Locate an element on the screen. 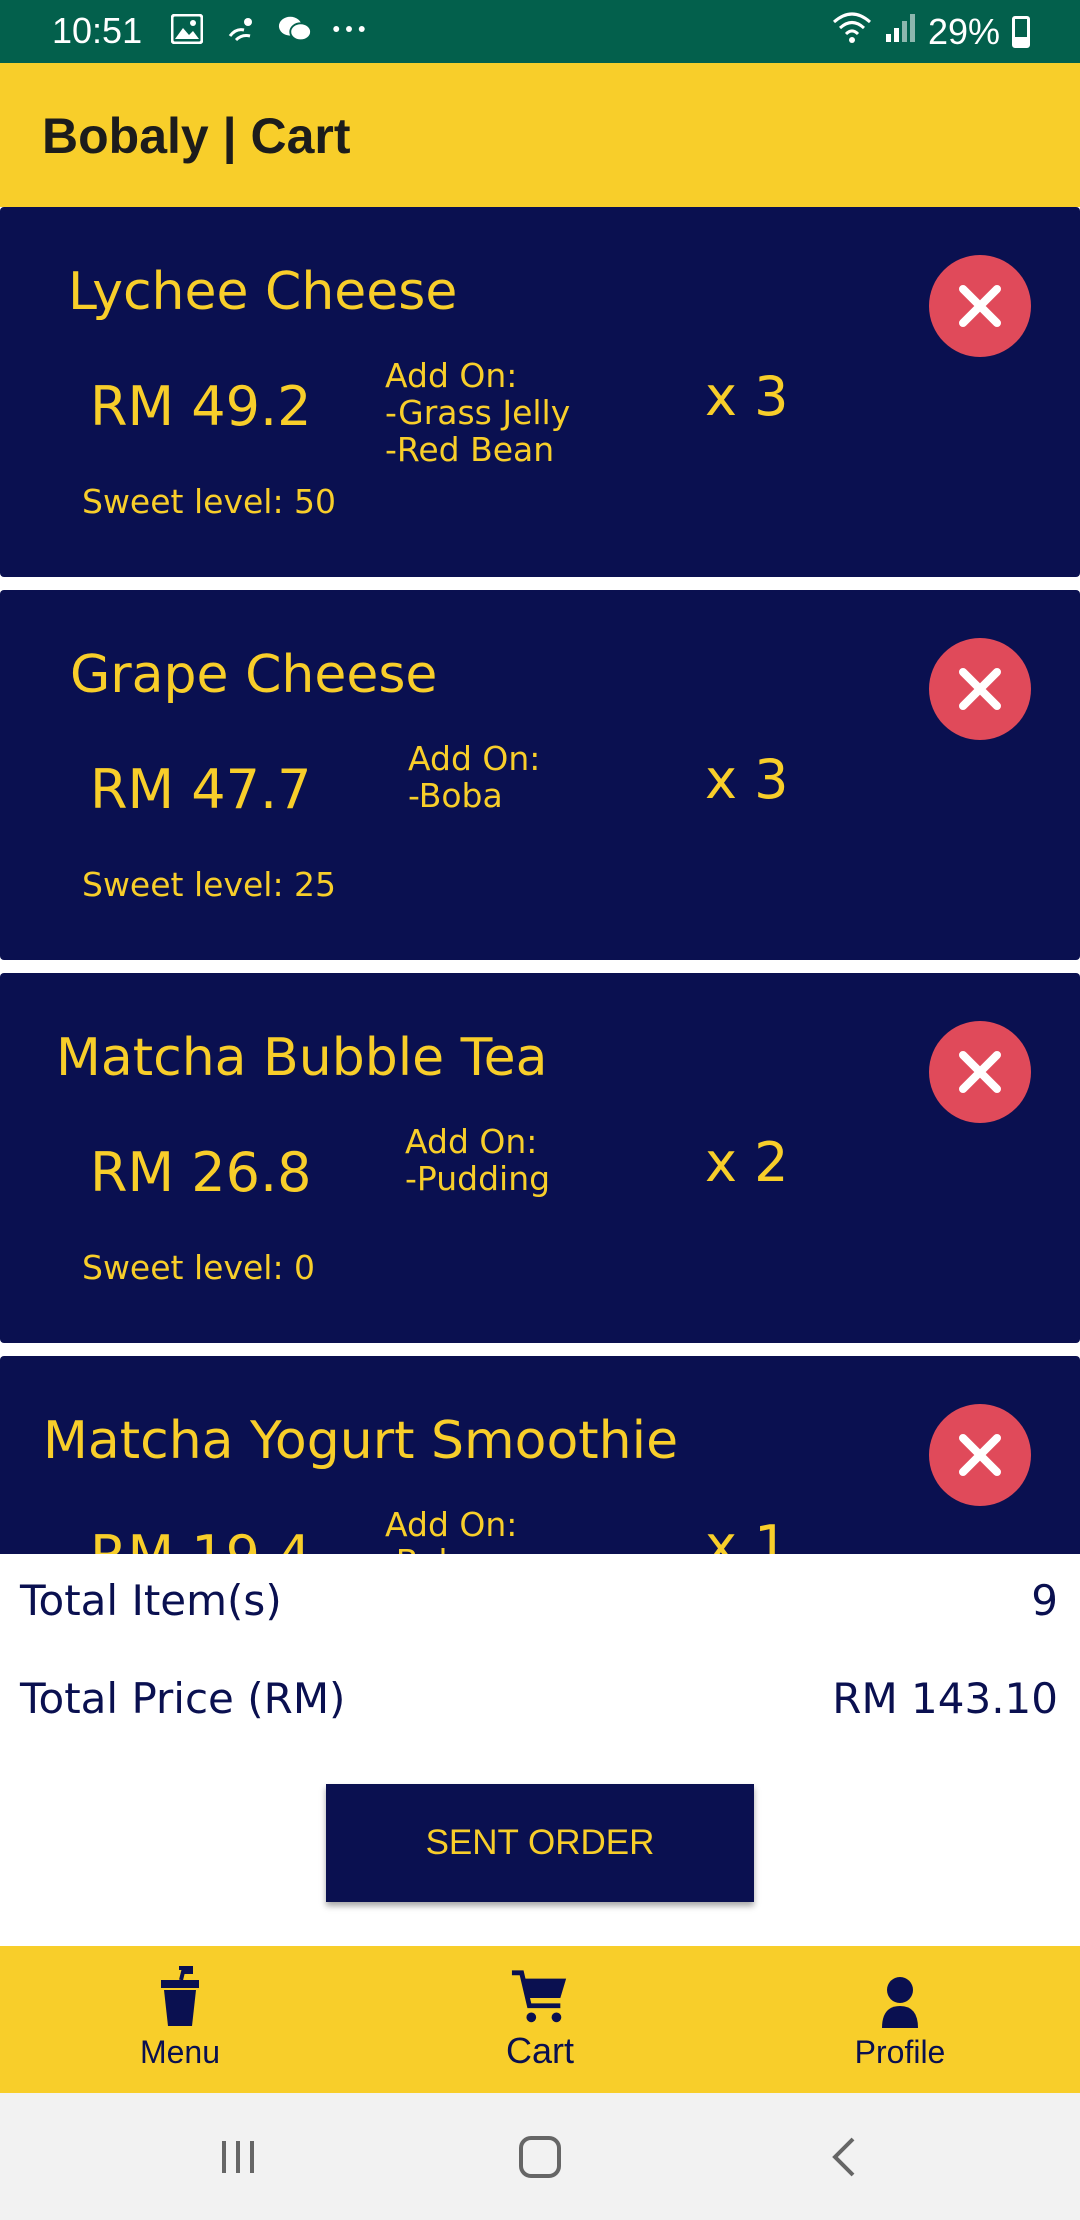  home-button is located at coordinates (540, 2156).